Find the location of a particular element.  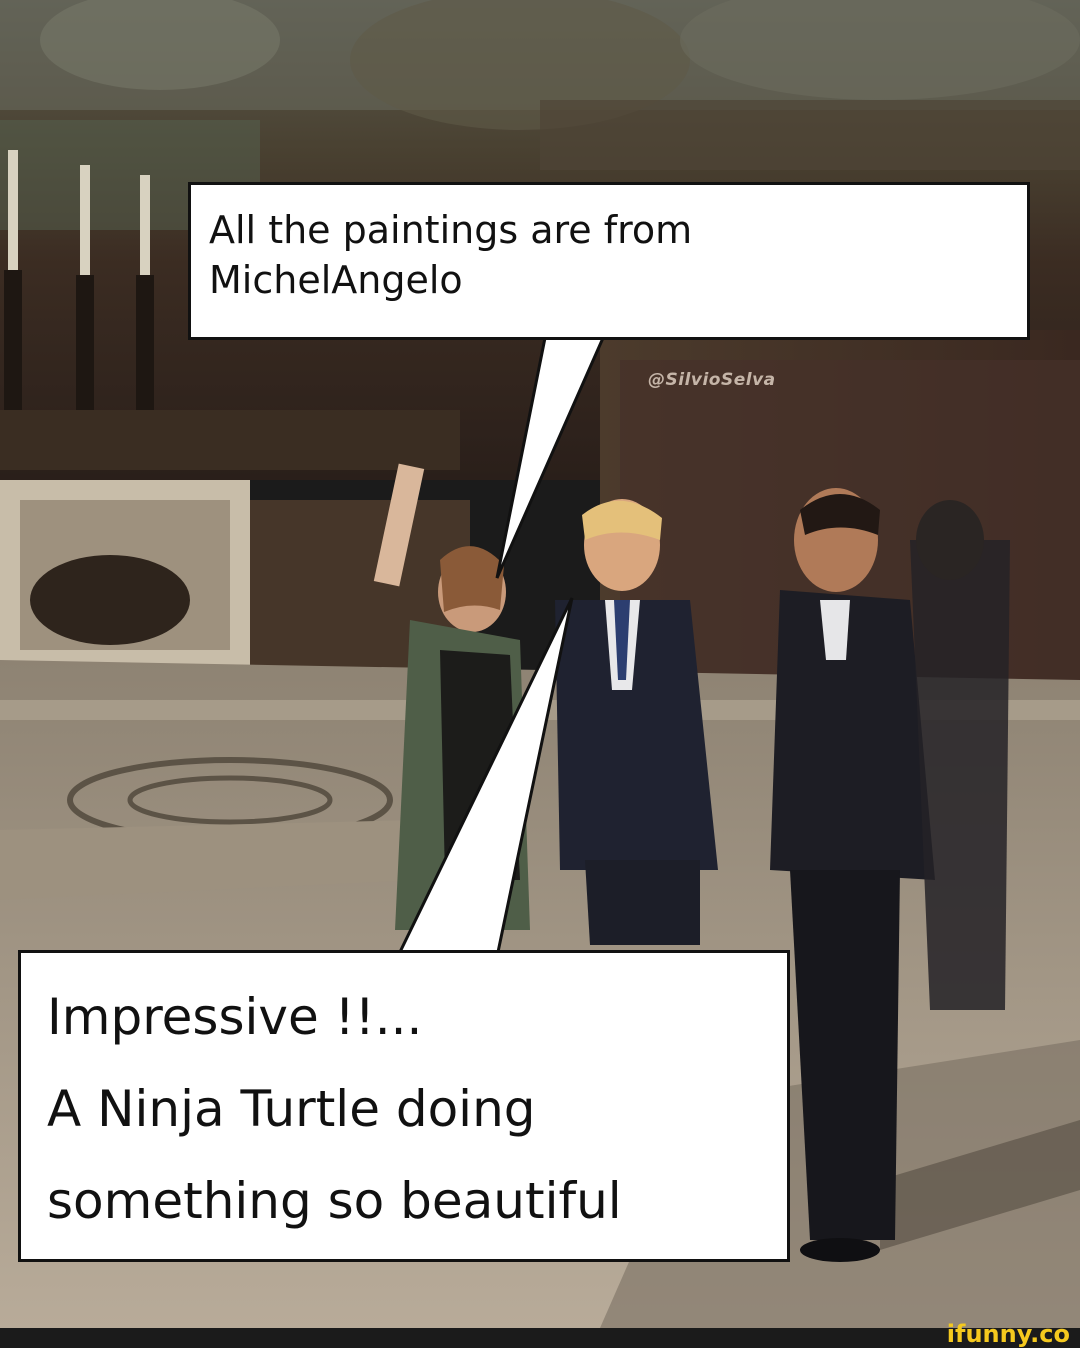

ifunny-logo: ifunny.co is located at coordinates (1008, 1334).